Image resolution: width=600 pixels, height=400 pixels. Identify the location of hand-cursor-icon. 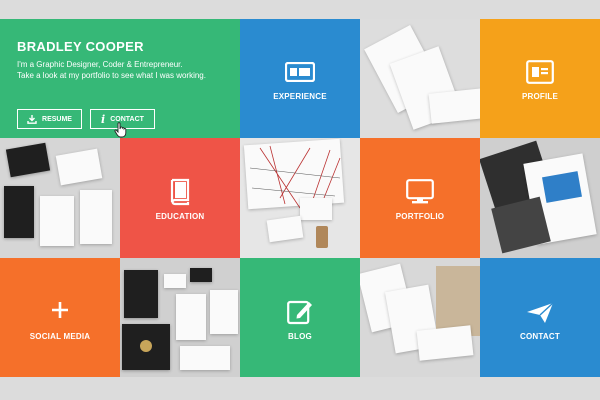
(120, 130).